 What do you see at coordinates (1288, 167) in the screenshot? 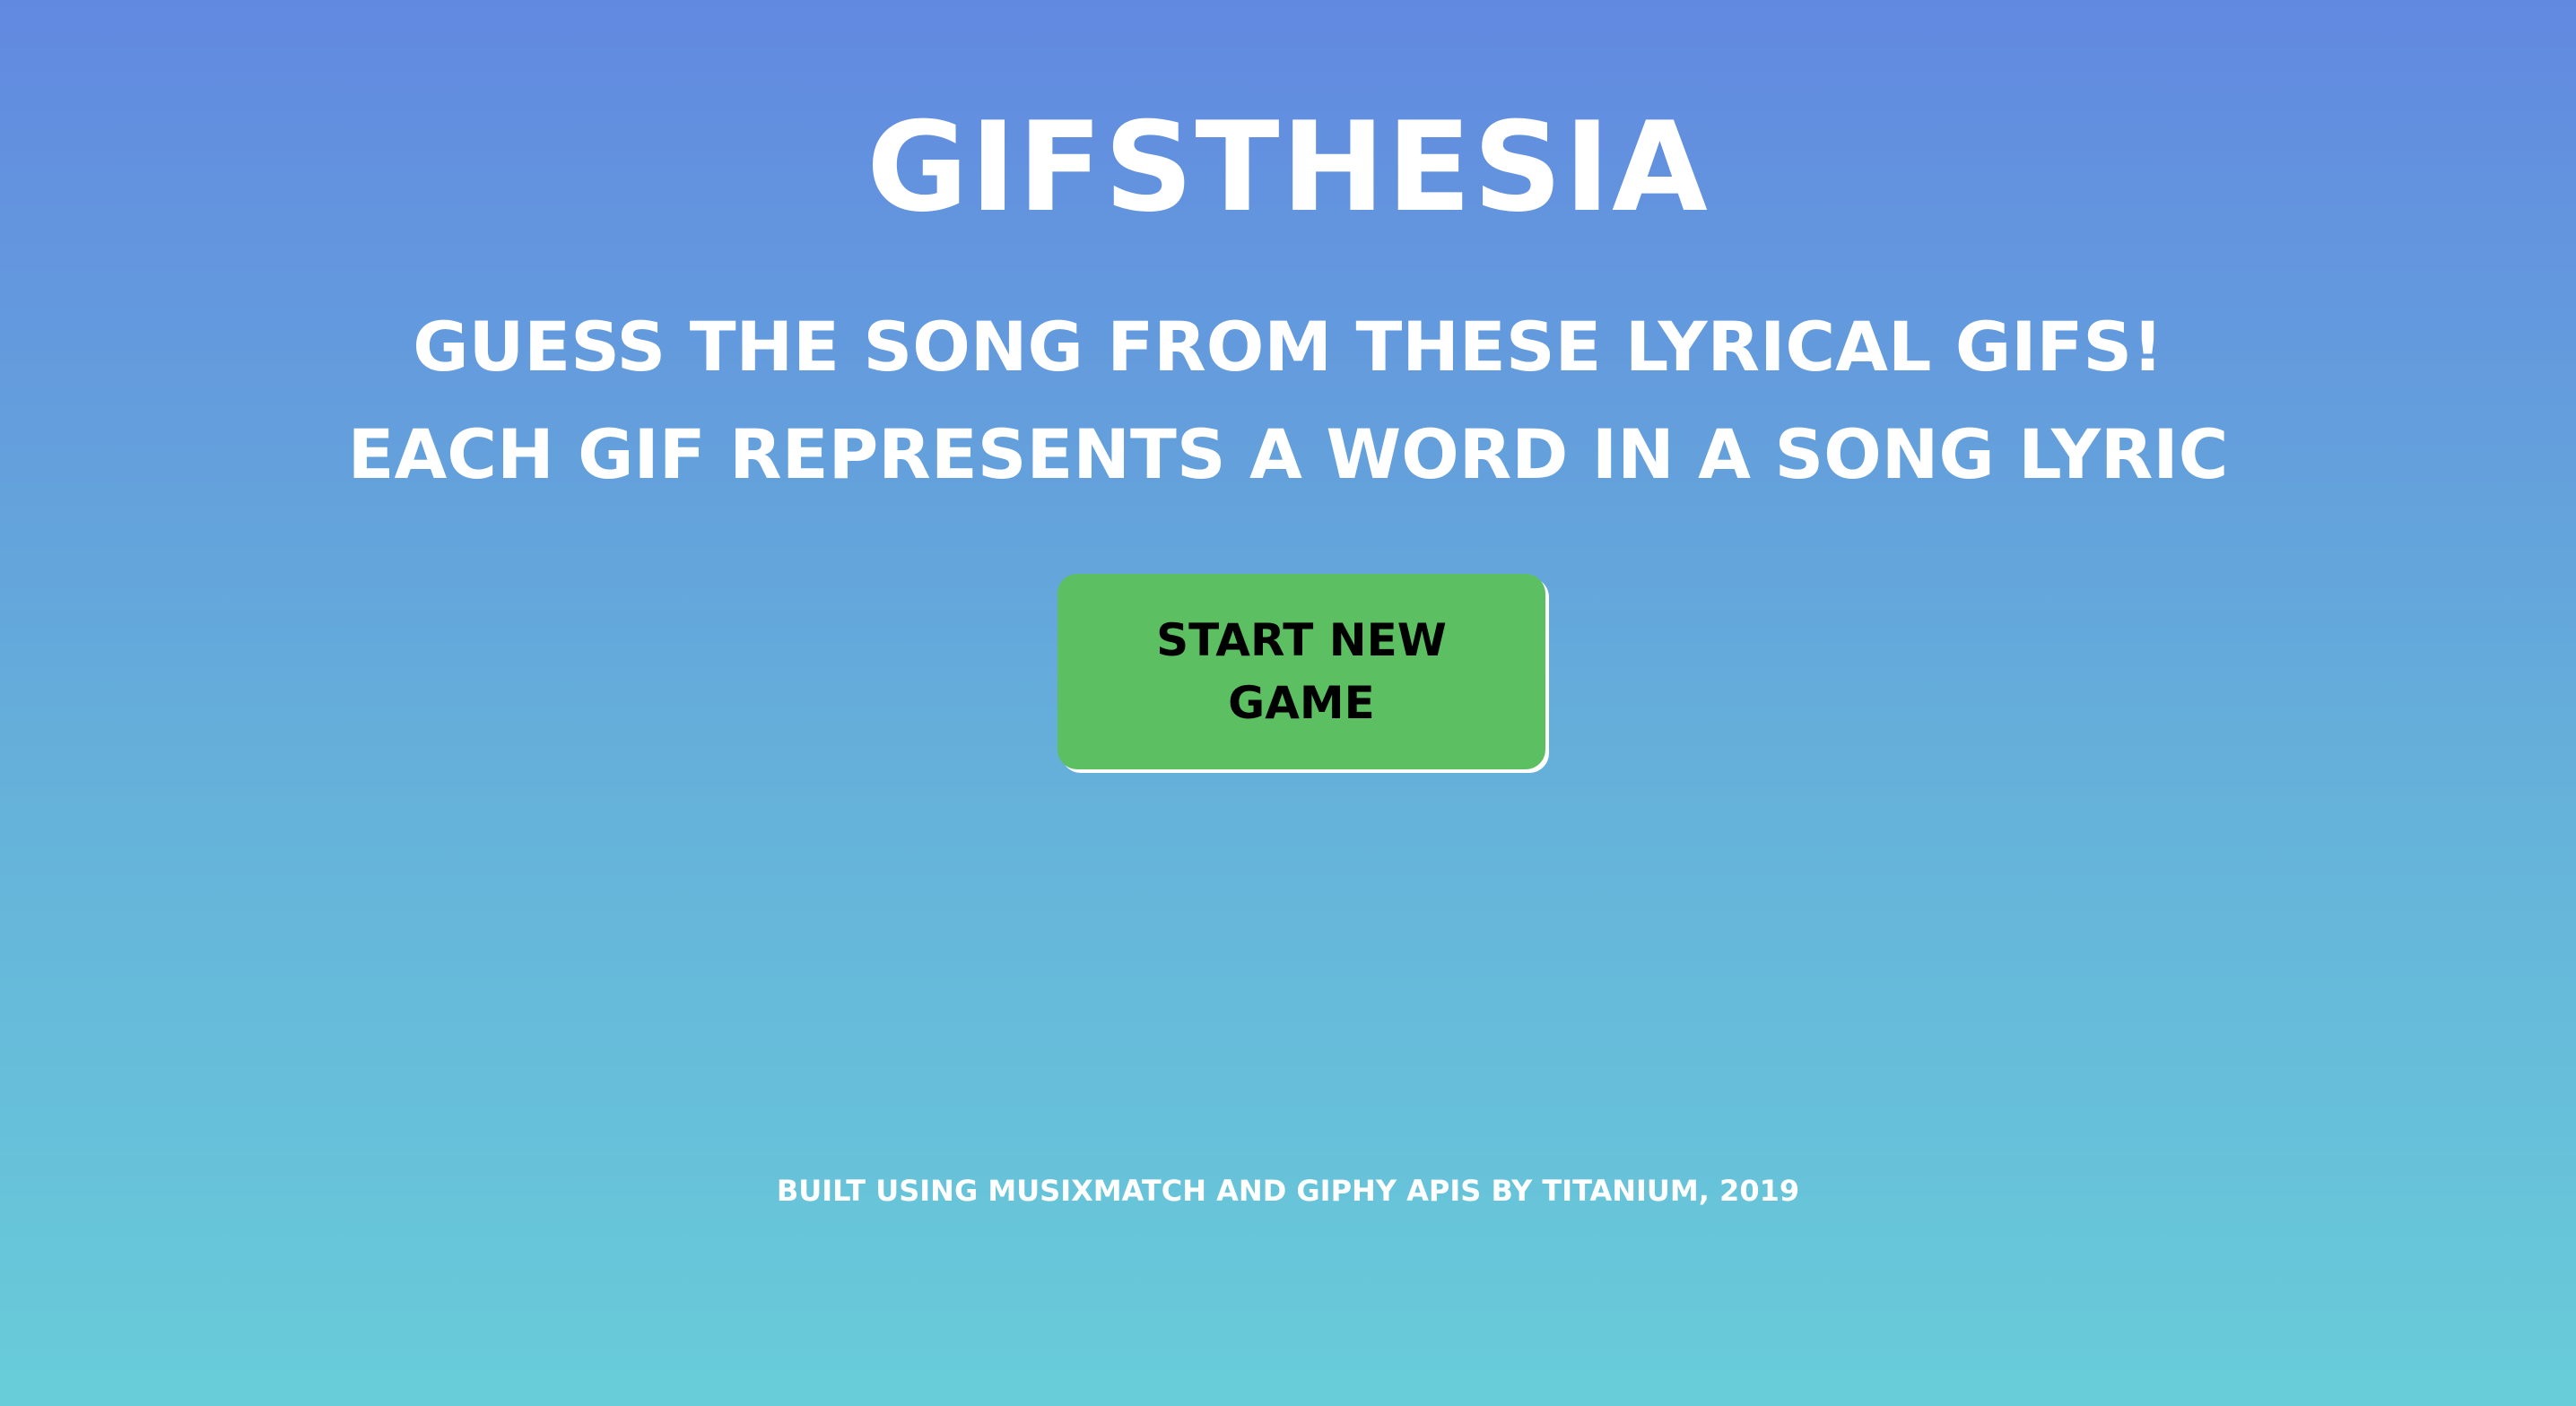
I see `page-title: GIFSTHESIA` at bounding box center [1288, 167].